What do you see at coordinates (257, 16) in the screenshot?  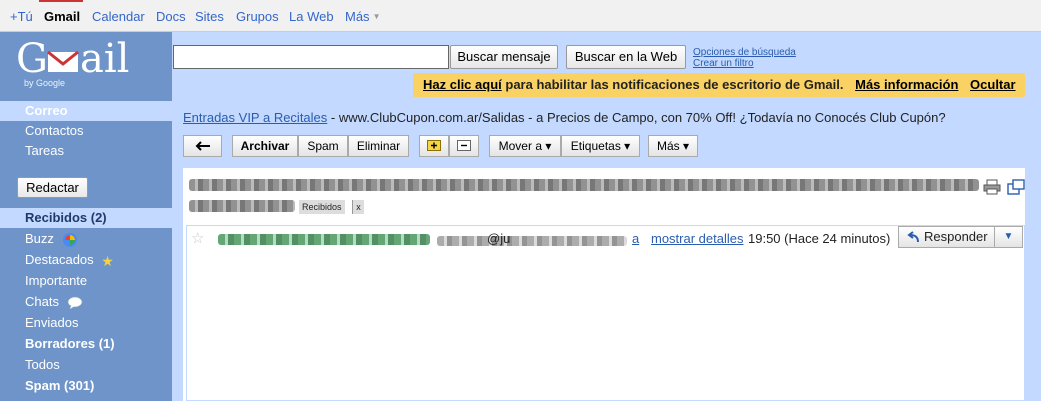 I see `gbar-item-grupos: Grupos` at bounding box center [257, 16].